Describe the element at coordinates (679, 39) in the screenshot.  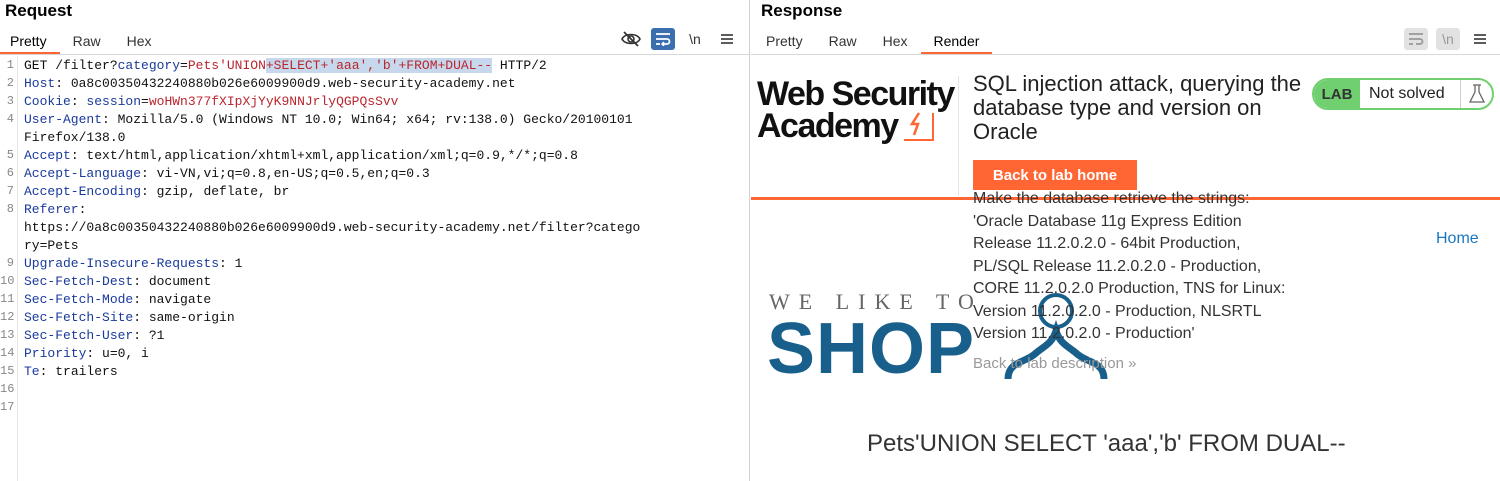
I see `request-toolbar: \n` at that location.